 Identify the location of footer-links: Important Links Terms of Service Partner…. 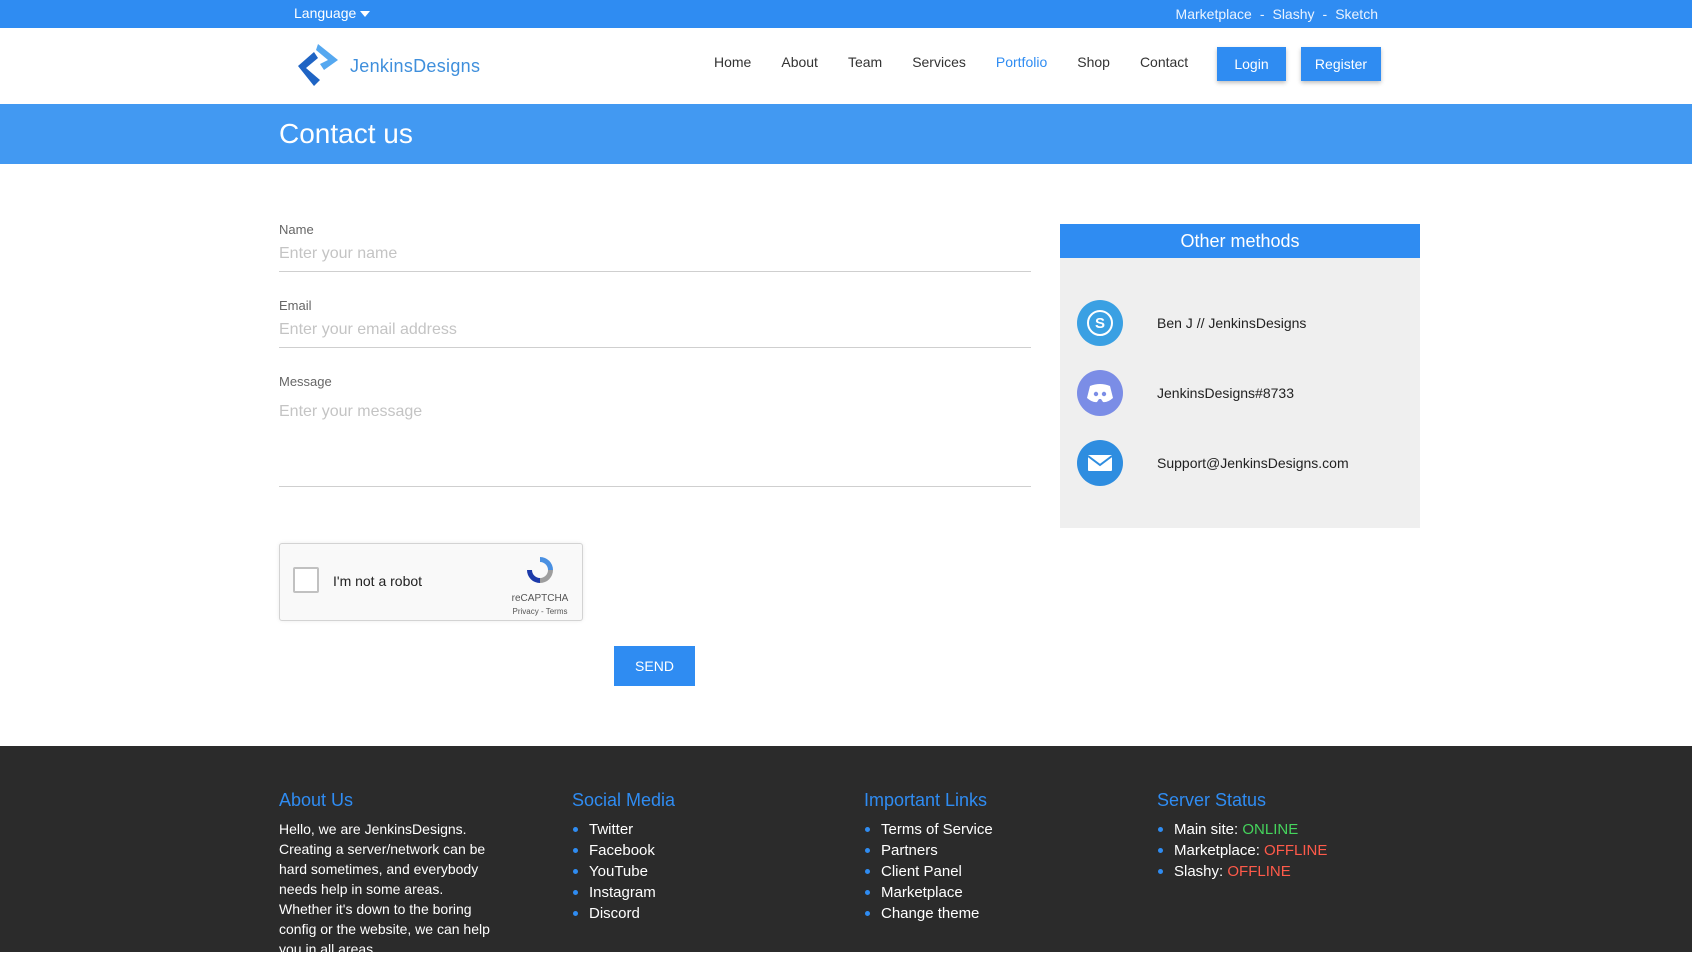
(928, 857).